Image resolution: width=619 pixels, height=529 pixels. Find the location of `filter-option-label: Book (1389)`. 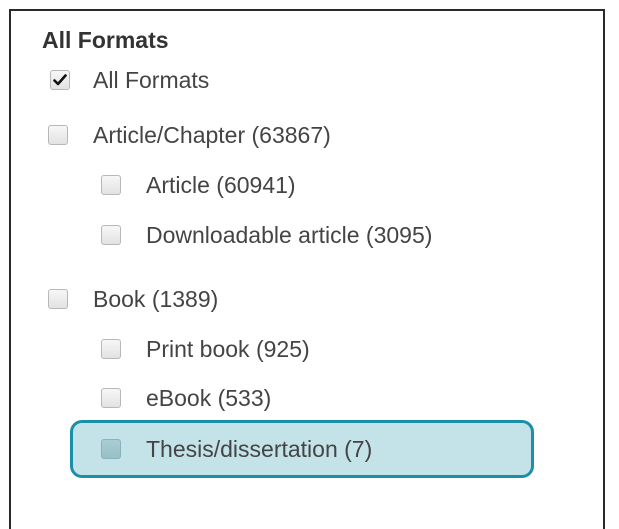

filter-option-label: Book (1389) is located at coordinates (156, 298).